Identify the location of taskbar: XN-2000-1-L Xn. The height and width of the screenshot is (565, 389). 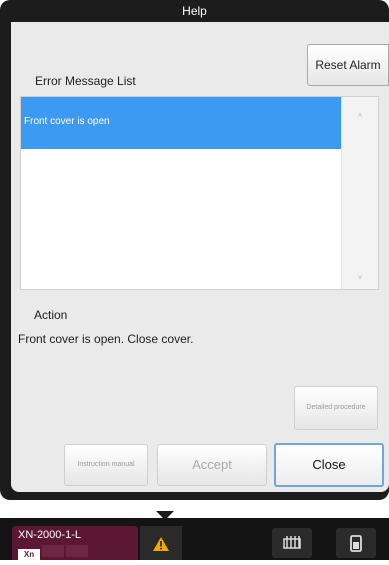
(194, 539).